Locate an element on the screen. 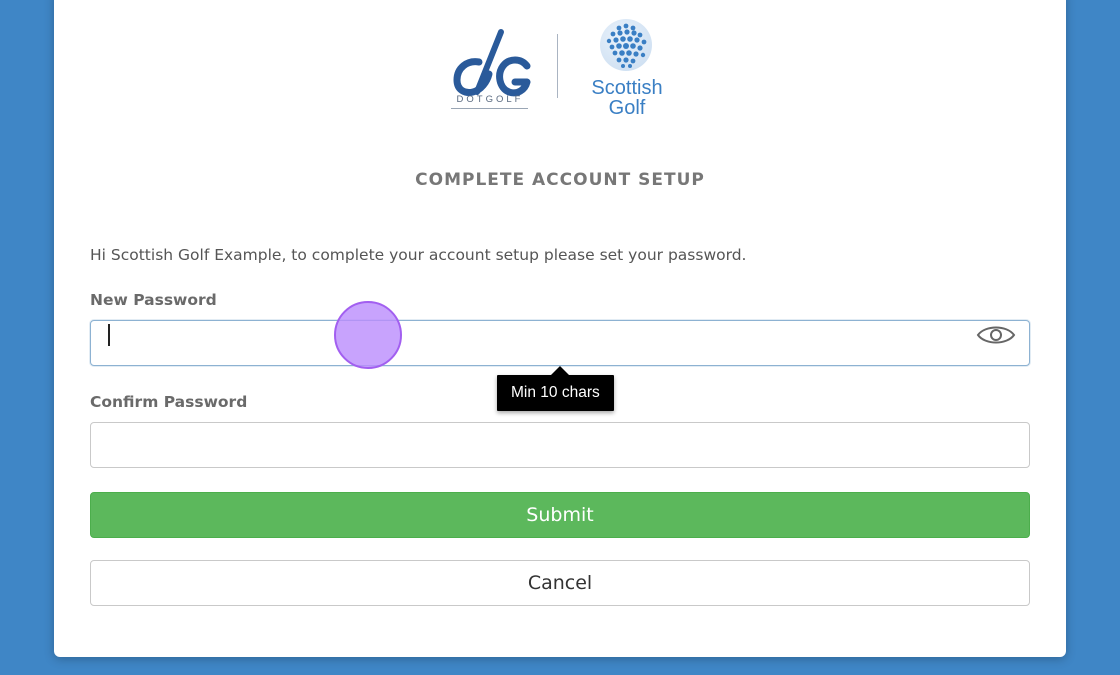 The height and width of the screenshot is (675, 1120). scottish-golf-line1: Scottish is located at coordinates (627, 88).